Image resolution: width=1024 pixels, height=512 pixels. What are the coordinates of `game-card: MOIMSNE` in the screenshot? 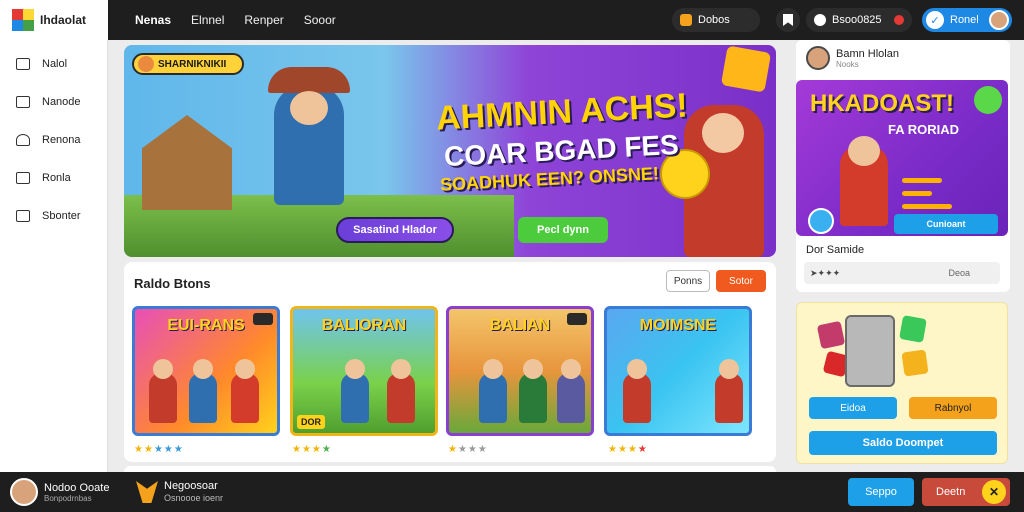 It's located at (678, 371).